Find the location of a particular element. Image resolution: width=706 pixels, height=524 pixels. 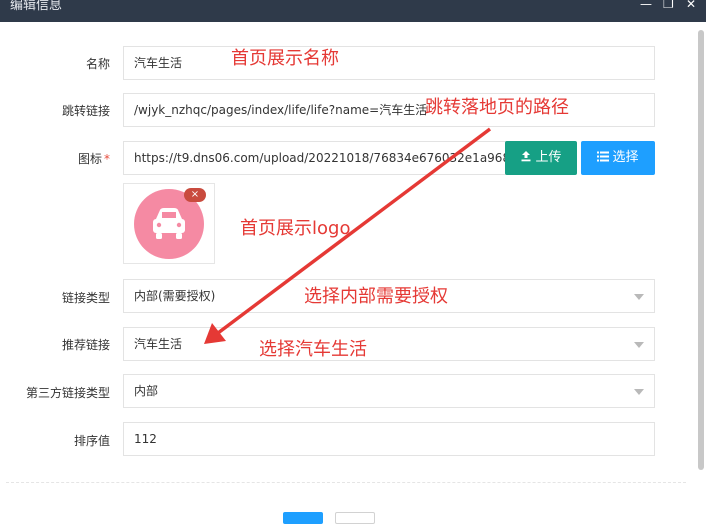

annotation-logo: 首页展示logo is located at coordinates (295, 228).